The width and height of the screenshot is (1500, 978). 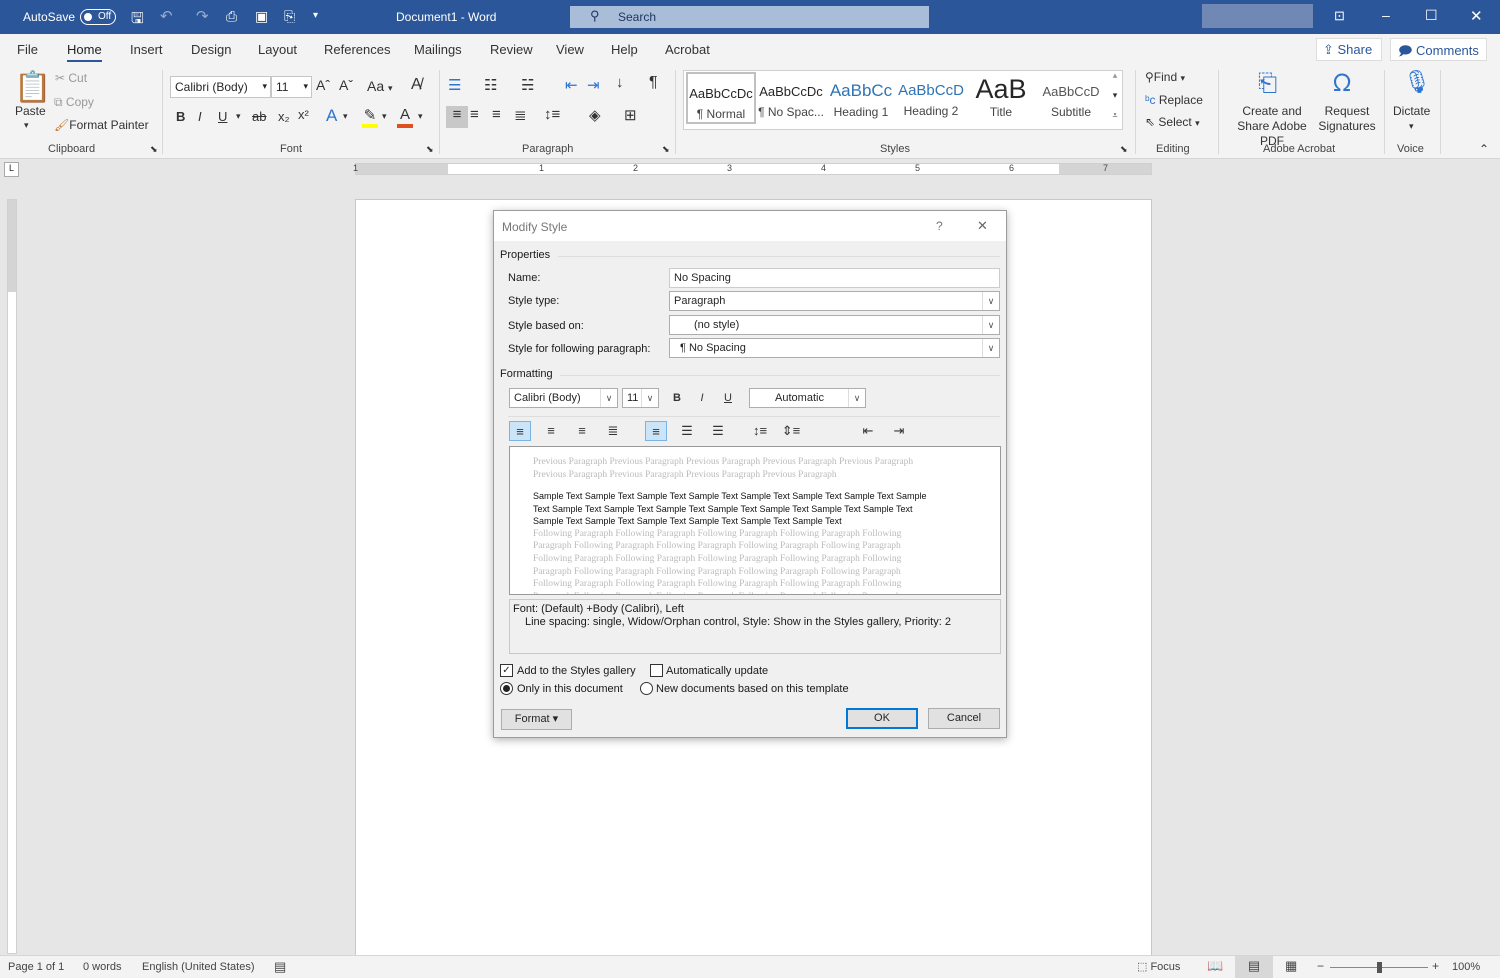 I want to click on dialog-justify-button: ≣, so click(x=613, y=431).